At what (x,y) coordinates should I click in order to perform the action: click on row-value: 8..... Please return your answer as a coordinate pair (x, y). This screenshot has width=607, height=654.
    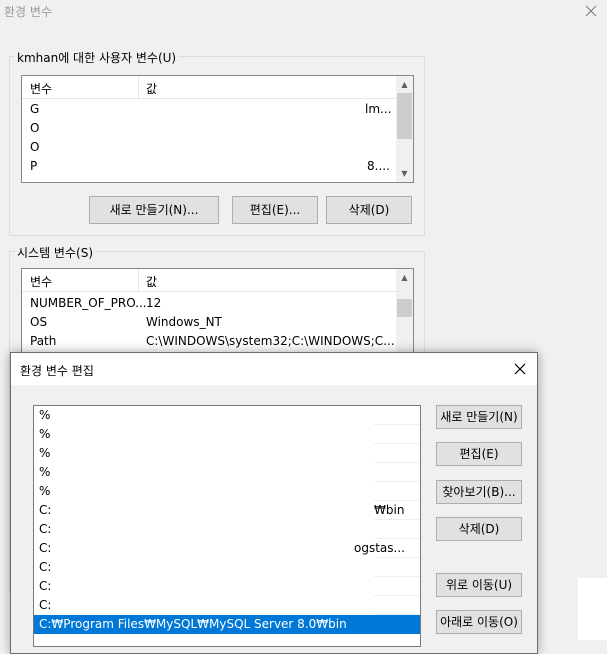
    Looking at the image, I should click on (378, 166).